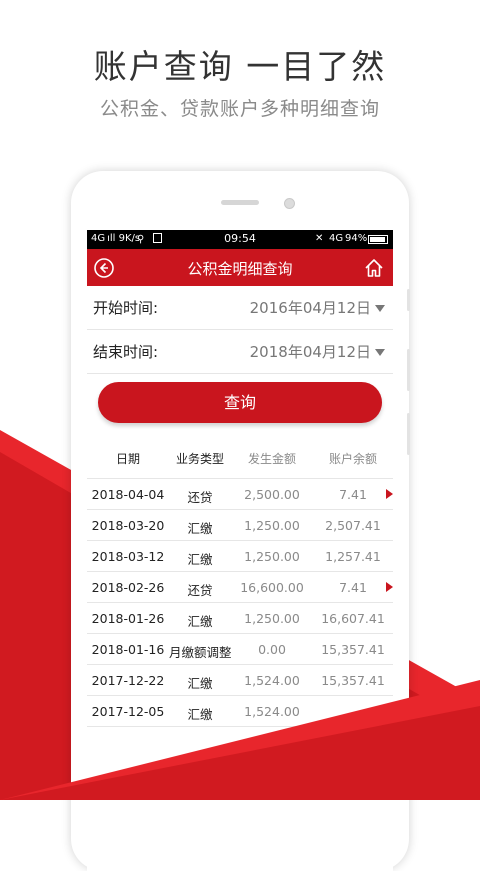  Describe the element at coordinates (128, 494) in the screenshot. I see `cell-date: 2018-04-04` at that location.